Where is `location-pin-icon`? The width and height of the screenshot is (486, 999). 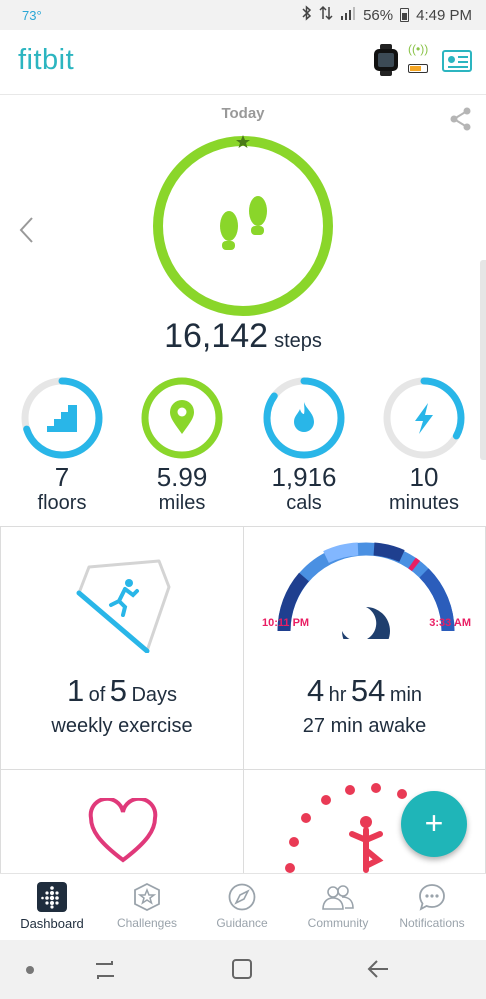
location-pin-icon is located at coordinates (182, 417).